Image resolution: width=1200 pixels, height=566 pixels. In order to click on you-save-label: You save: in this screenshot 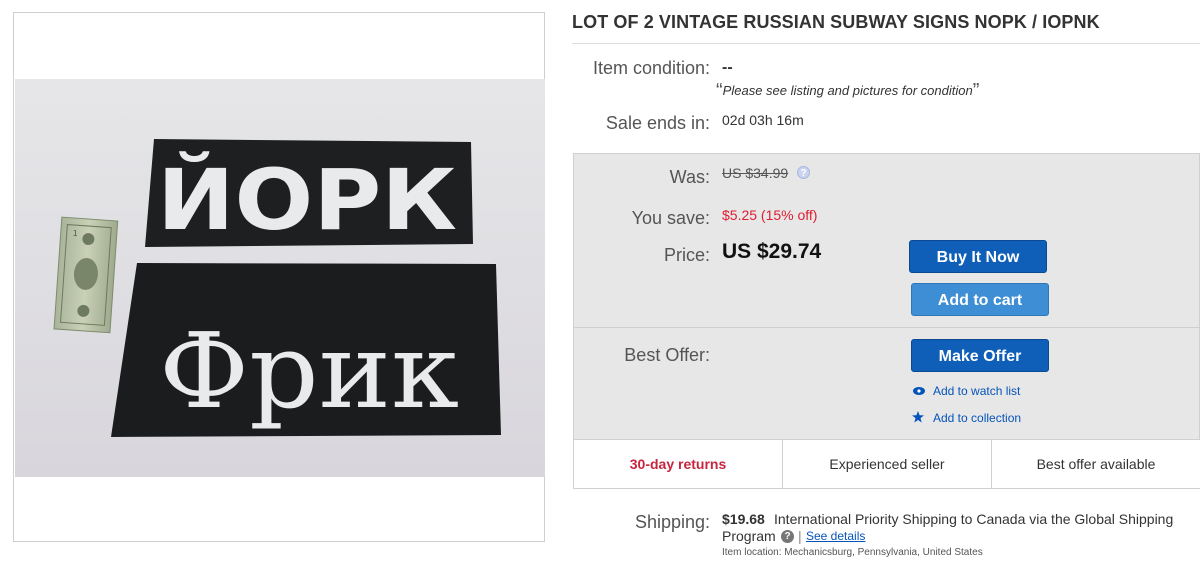, I will do `click(670, 218)`.